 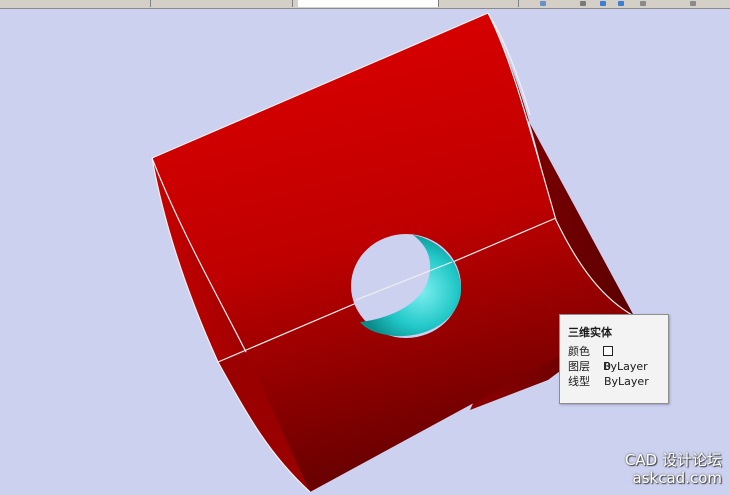 I want to click on settings-icon, so click(x=693, y=3).